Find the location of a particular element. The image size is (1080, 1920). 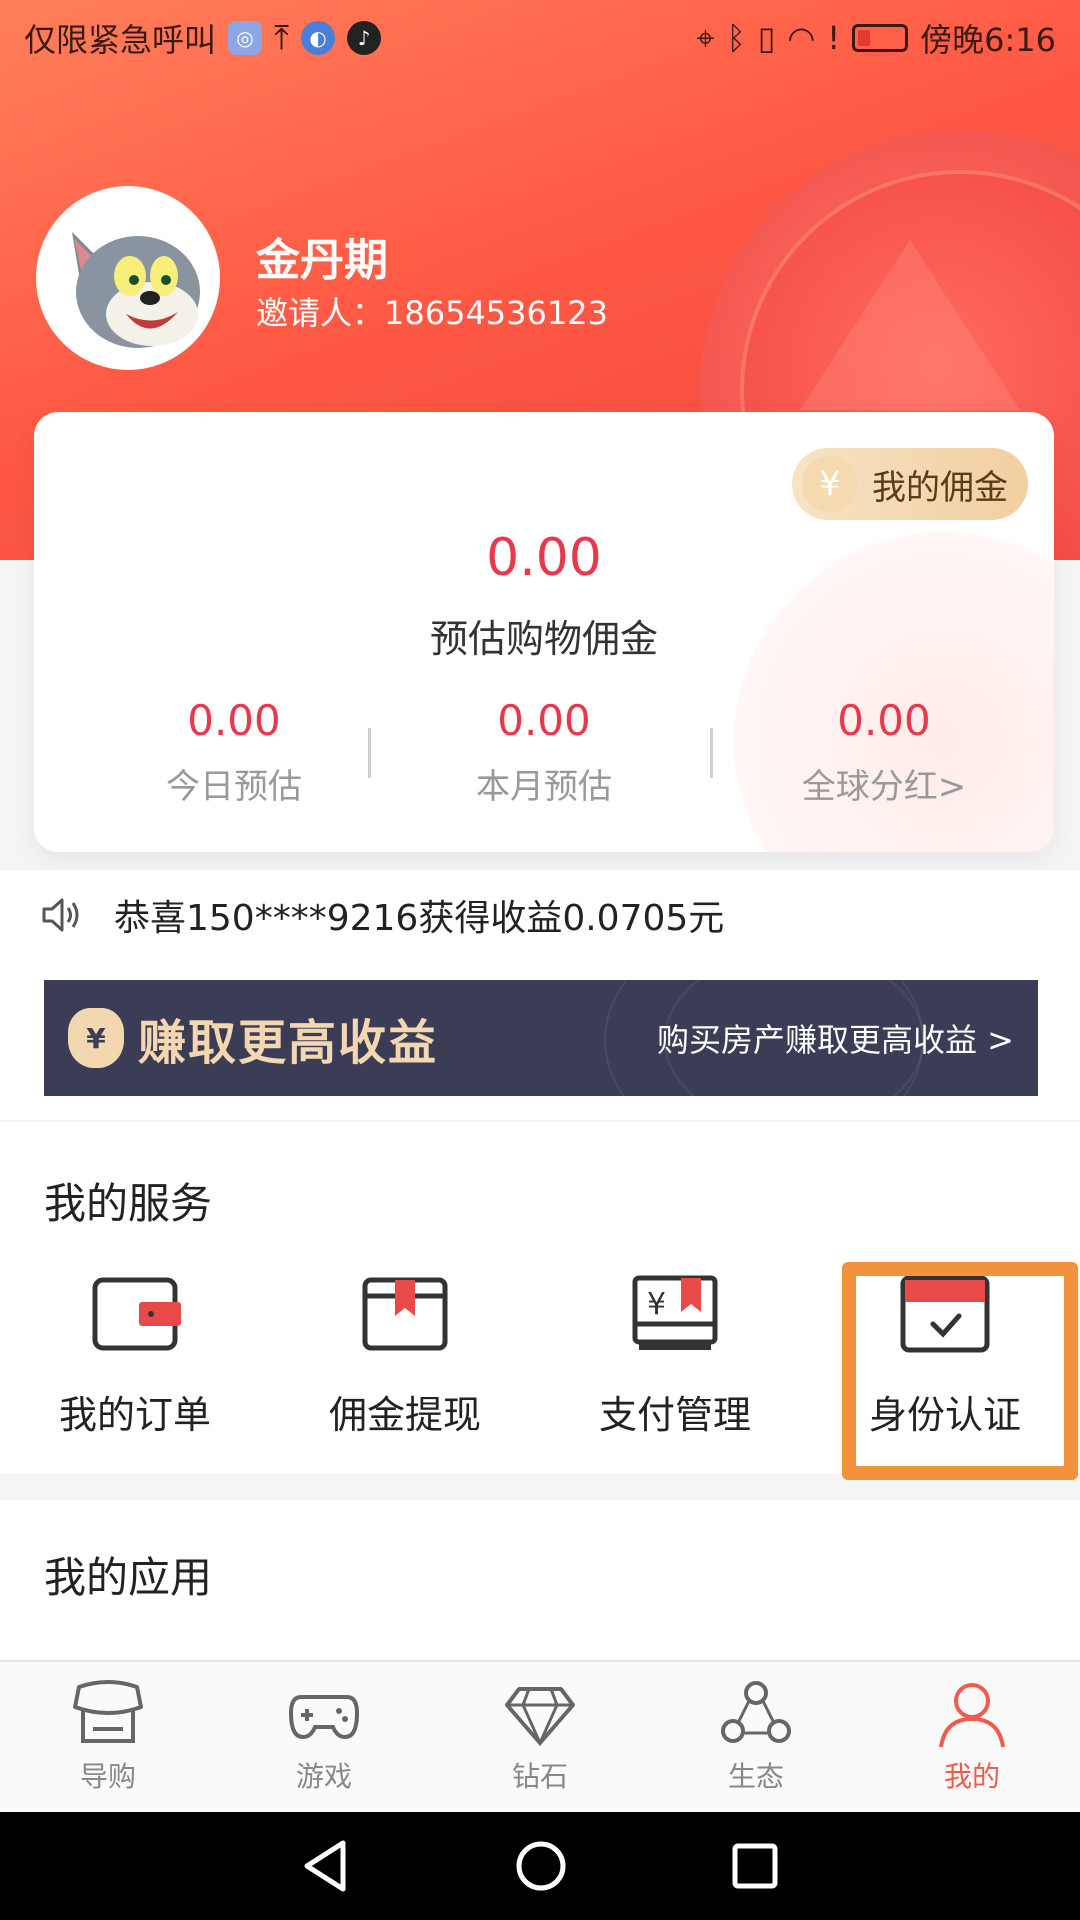

status-bar-left: 仅限紧急呼叫 ◎ ⤒ ◐ ♪ is located at coordinates (203, 38).